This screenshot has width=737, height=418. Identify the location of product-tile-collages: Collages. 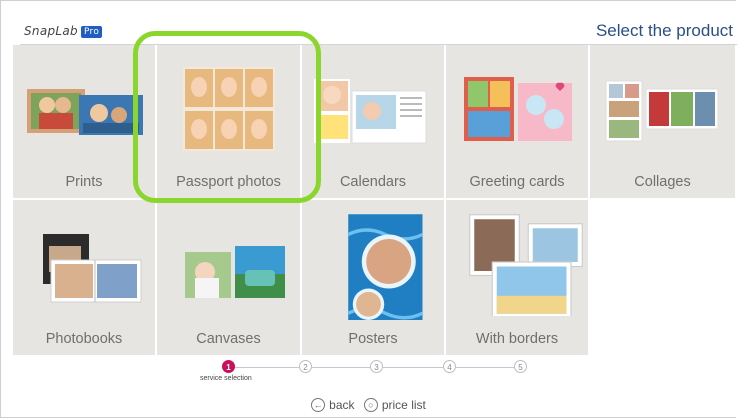
(663, 122).